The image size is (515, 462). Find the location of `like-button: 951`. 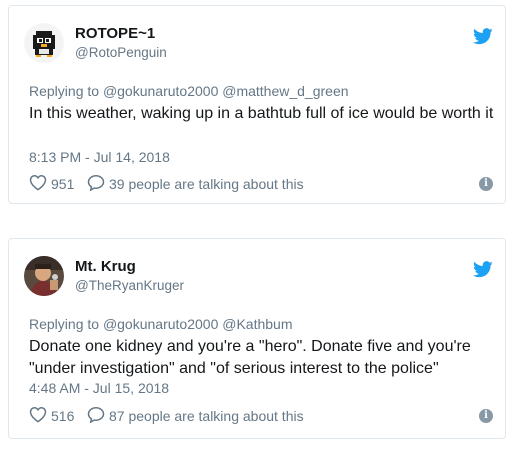

like-button: 951 is located at coordinates (51, 184).